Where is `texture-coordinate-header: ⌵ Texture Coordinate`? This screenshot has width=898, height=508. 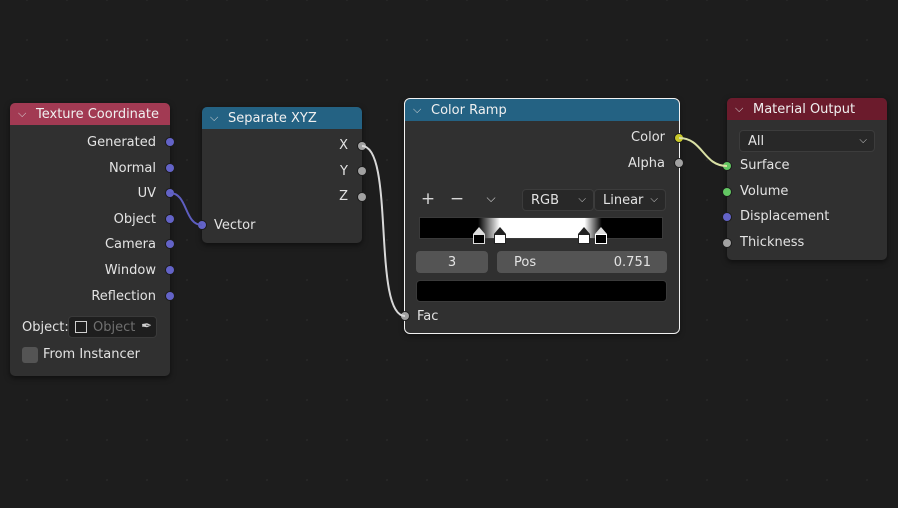
texture-coordinate-header: ⌵ Texture Coordinate is located at coordinates (90, 114).